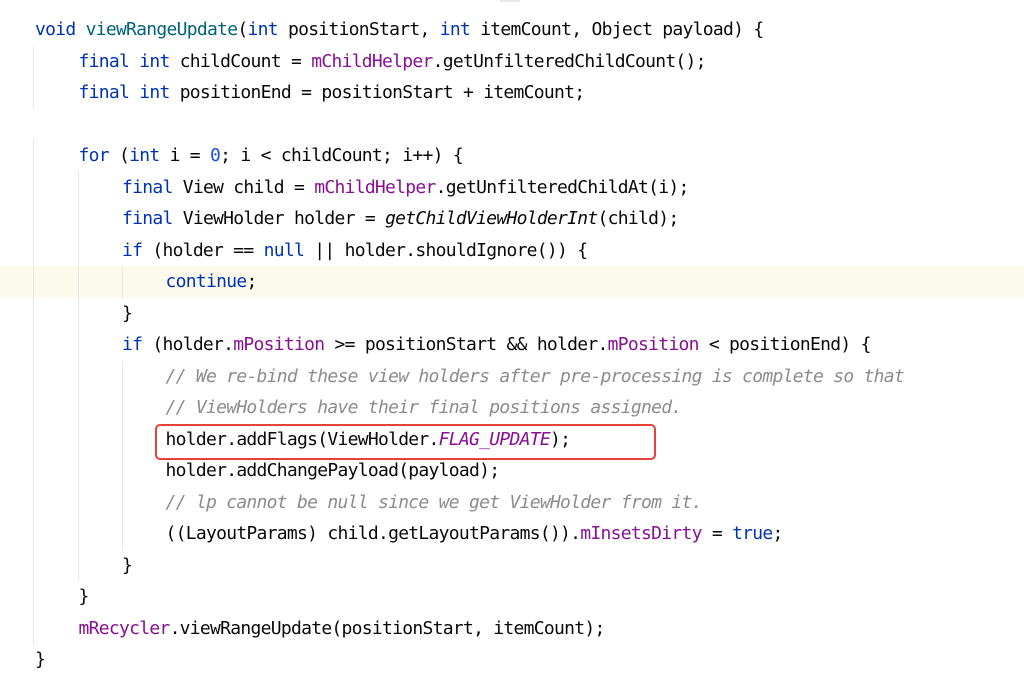 The height and width of the screenshot is (684, 1024). I want to click on code-line: continue;, so click(512, 282).